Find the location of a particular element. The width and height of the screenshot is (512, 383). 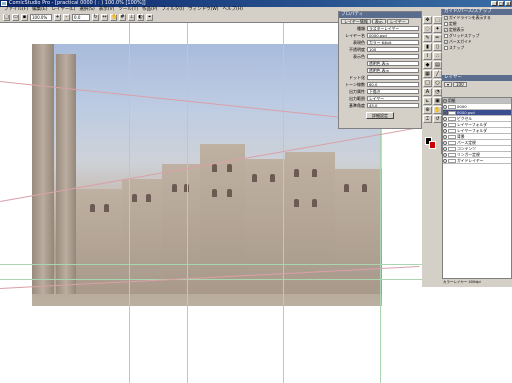

zoom-in-icon: + is located at coordinates (57, 17).